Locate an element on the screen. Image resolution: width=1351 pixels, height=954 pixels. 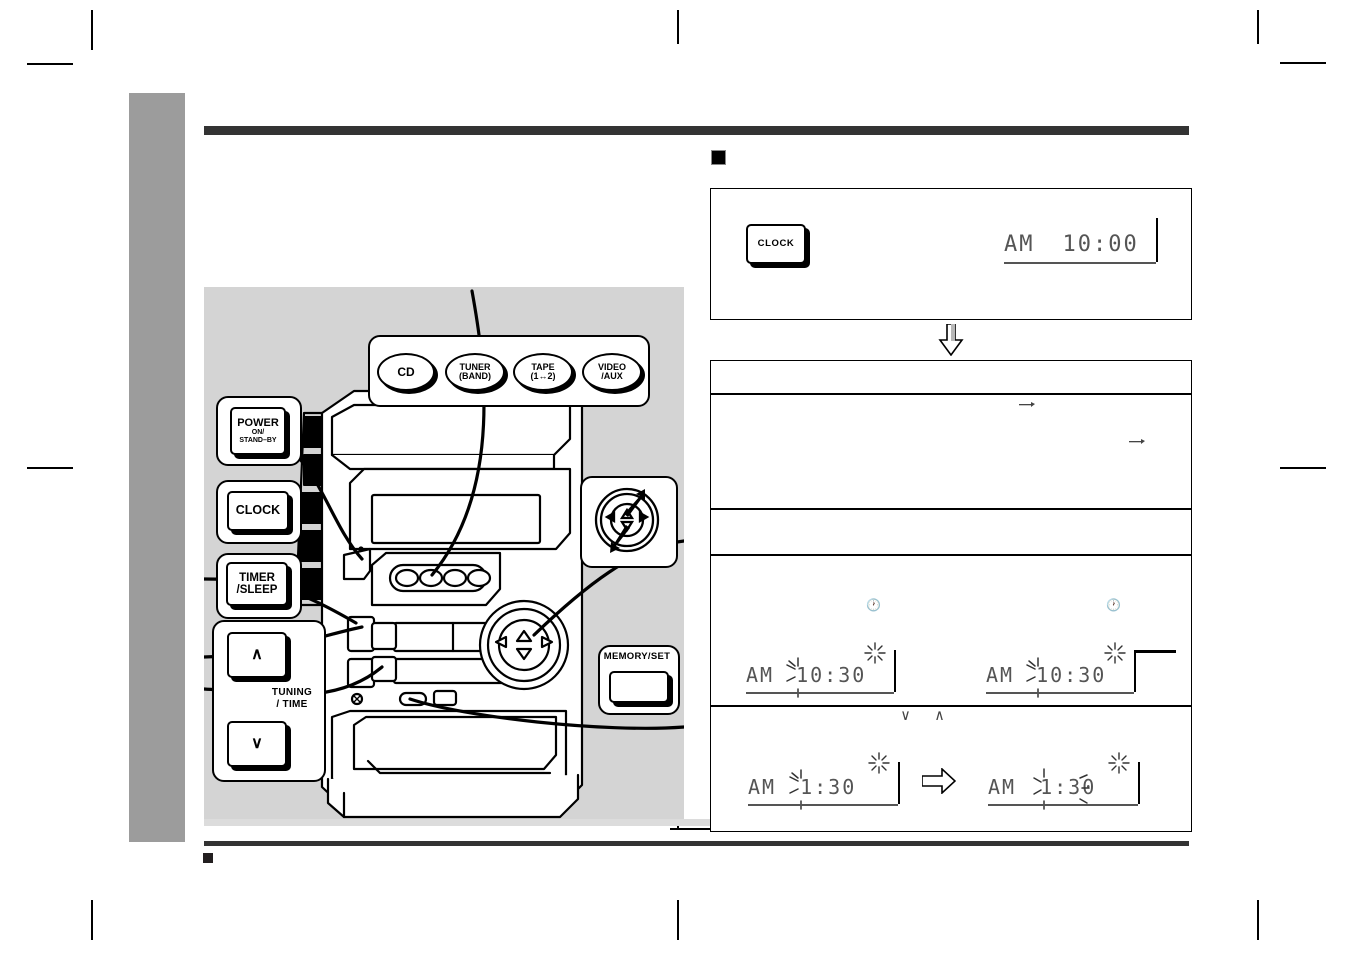
lcd-underline-b is located at coordinates (1060, 693).